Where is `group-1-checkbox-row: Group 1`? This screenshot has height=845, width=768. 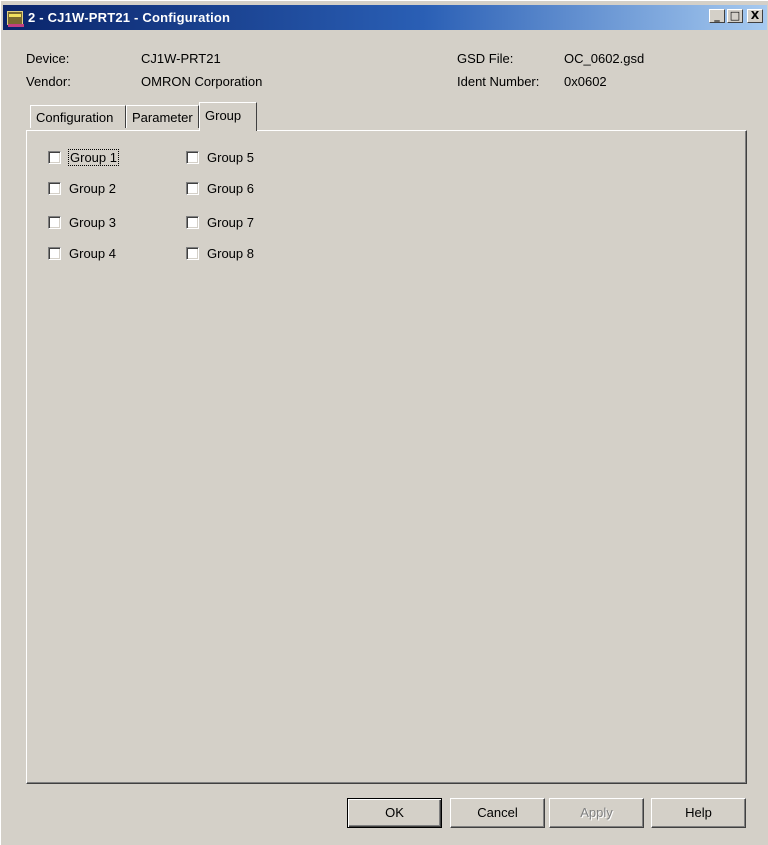
group-1-checkbox-row: Group 1 is located at coordinates (83, 157).